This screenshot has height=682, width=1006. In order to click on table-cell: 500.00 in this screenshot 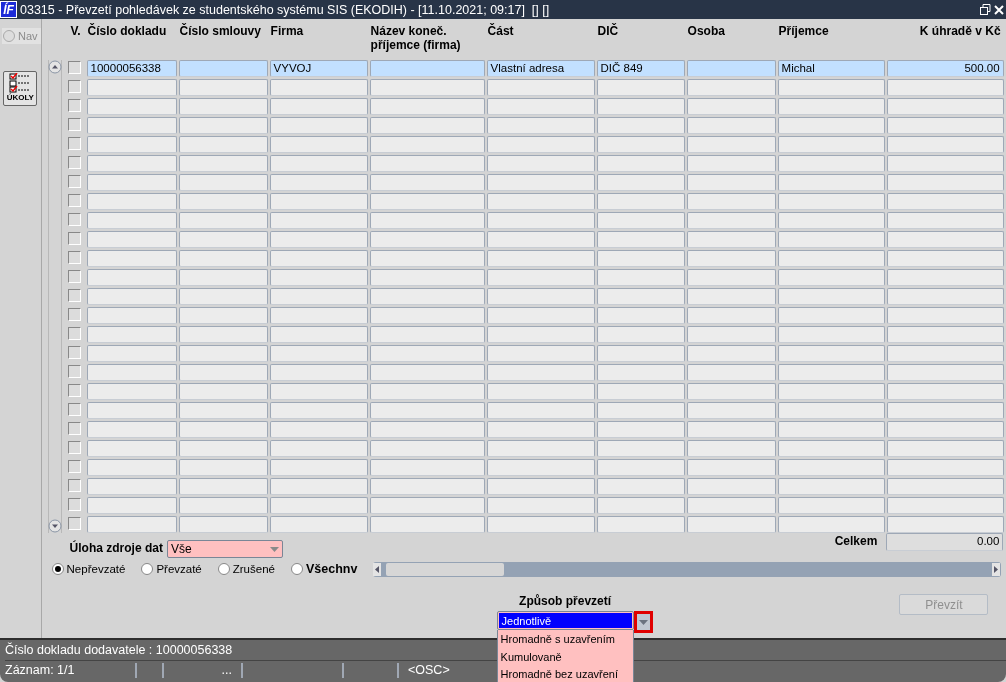, I will do `click(945, 68)`.